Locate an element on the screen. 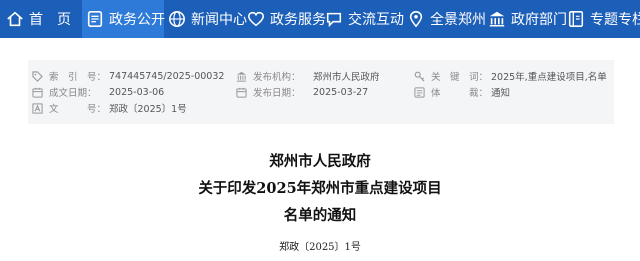 This screenshot has height=261, width=640. meta-created-label: 成文日期： is located at coordinates (73, 93).